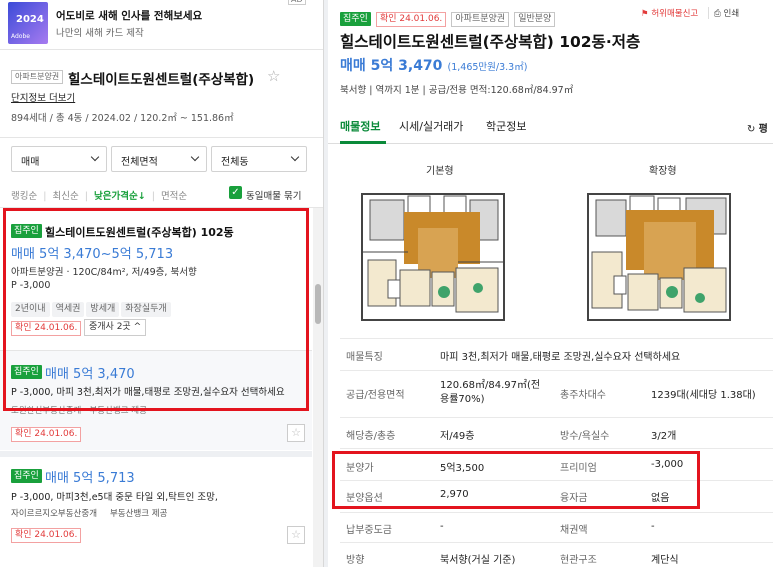 This screenshot has height=567, width=773. What do you see at coordinates (663, 171) in the screenshot?
I see `floorplan-label-extended: 확장형` at bounding box center [663, 171].